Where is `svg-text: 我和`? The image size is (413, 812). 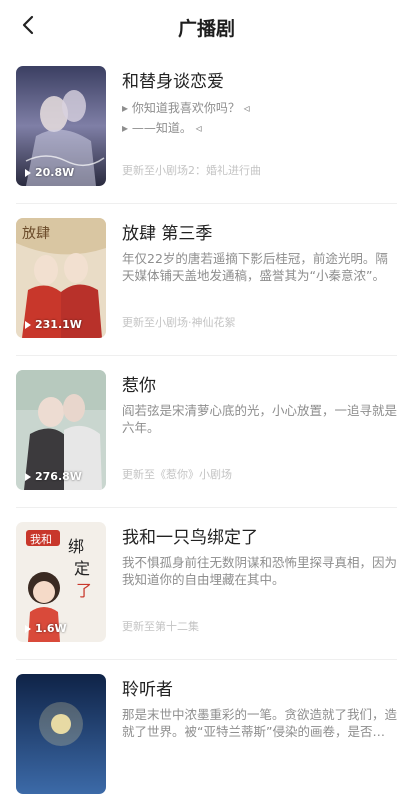
svg-text: 我和 is located at coordinates (41, 539).